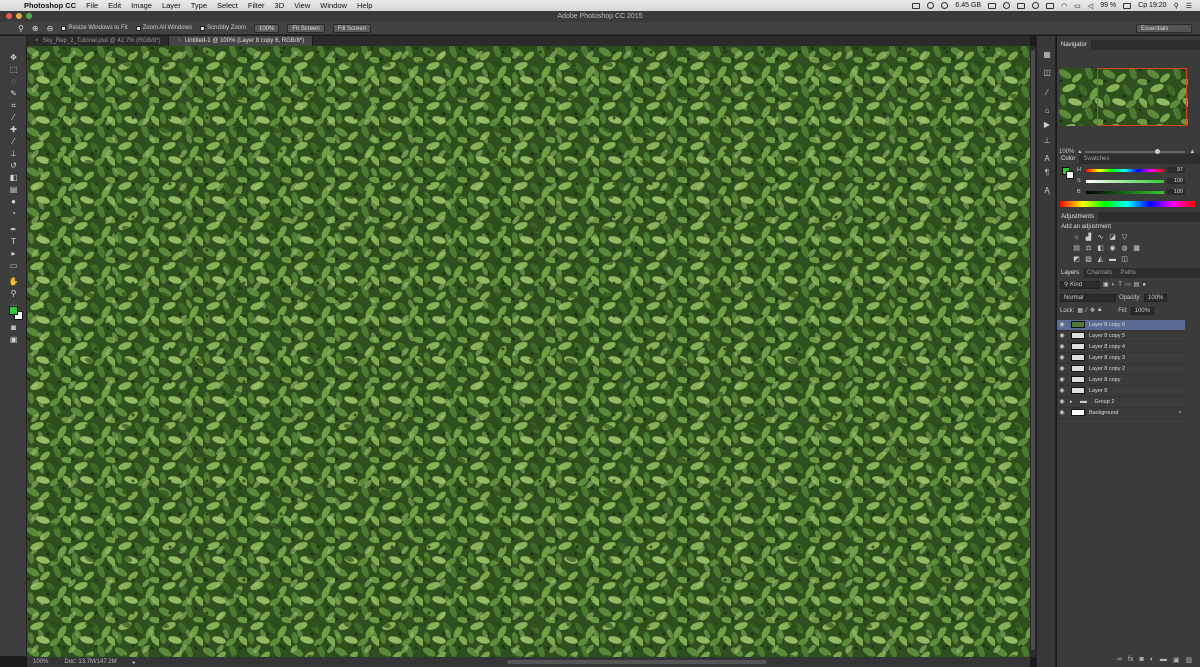 The image size is (1200, 667). What do you see at coordinates (94, 28) in the screenshot?
I see `resize-windows-checkbox: Resize Windows to Fit` at bounding box center [94, 28].